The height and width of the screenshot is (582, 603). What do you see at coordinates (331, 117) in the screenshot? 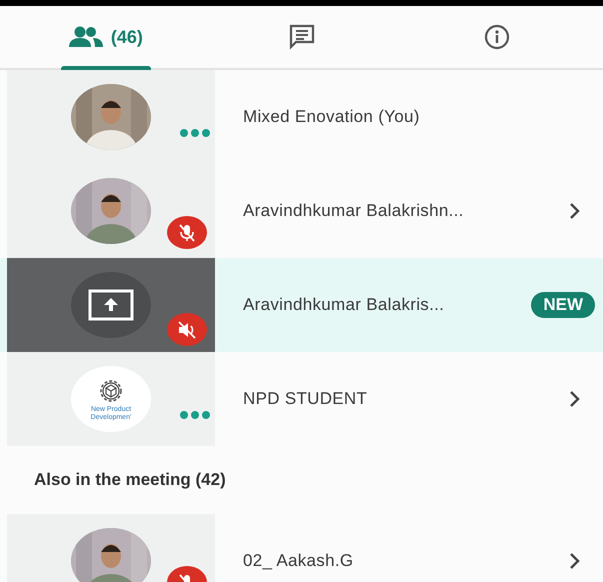
I see `participant-name: Mixed Enovation (You)` at bounding box center [331, 117].